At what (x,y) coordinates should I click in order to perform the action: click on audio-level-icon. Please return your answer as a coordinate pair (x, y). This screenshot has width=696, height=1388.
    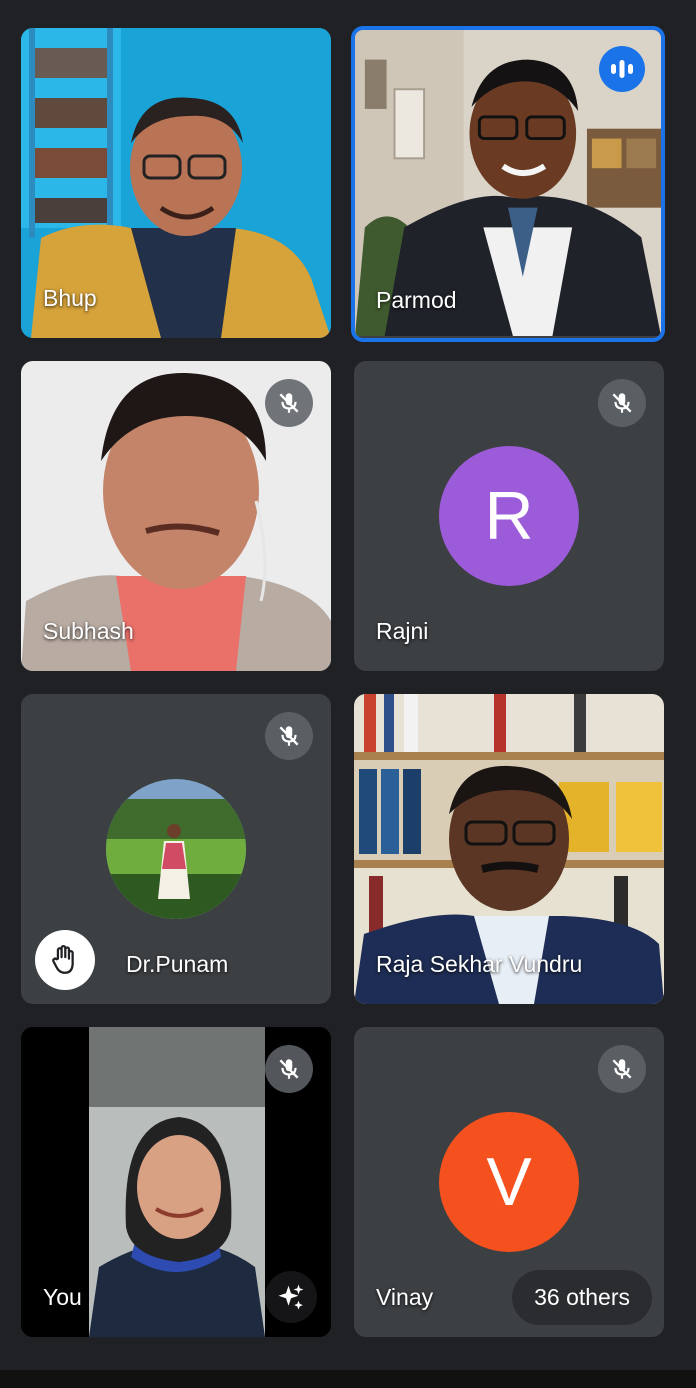
    Looking at the image, I should click on (622, 69).